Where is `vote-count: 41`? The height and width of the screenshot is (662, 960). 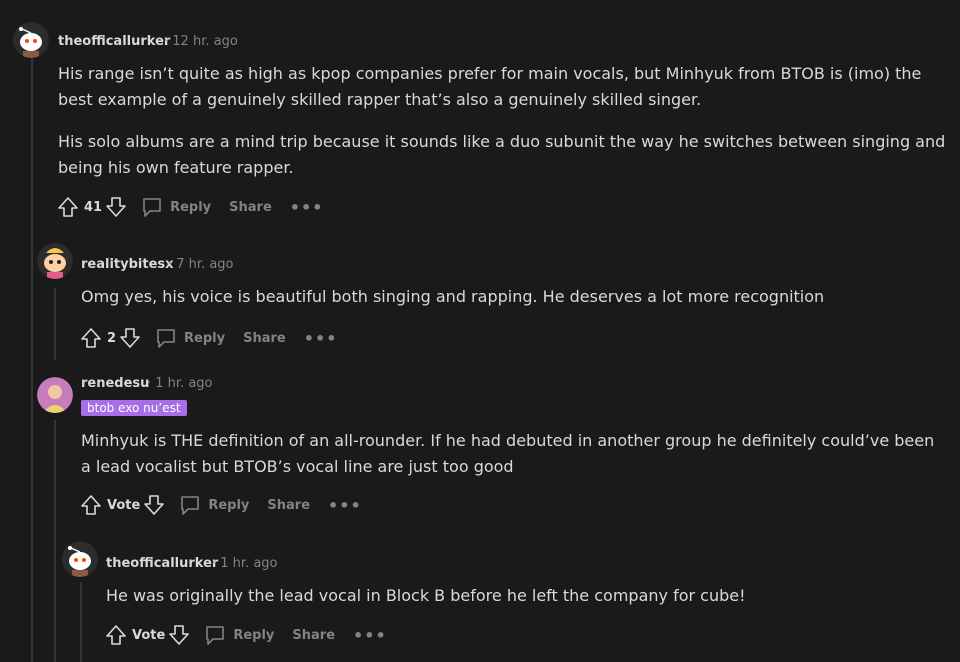 vote-count: 41 is located at coordinates (93, 207).